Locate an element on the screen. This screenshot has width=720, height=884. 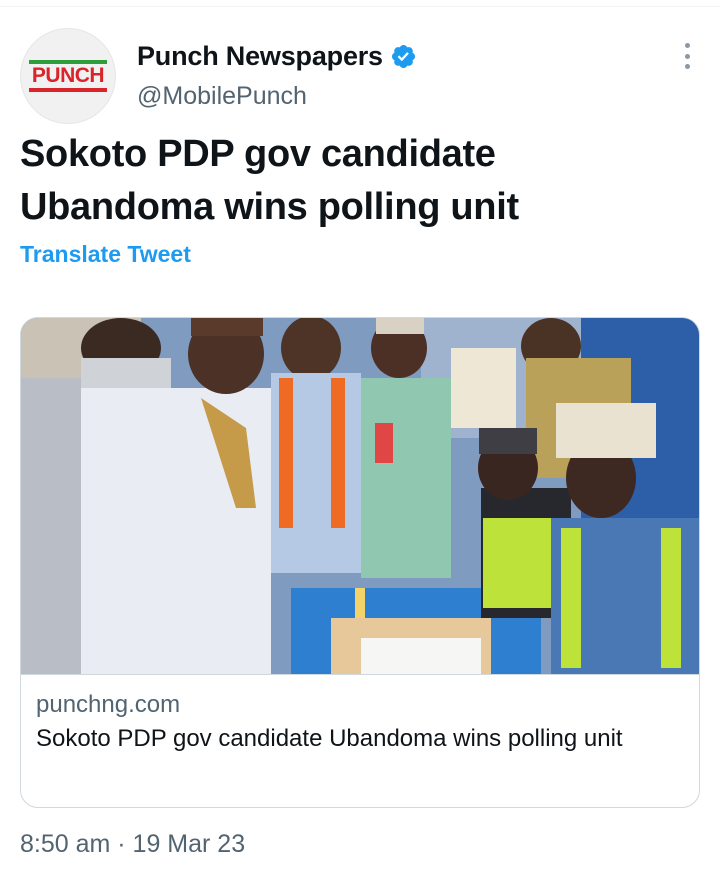
logo-text: PUNCH is located at coordinates (68, 75).